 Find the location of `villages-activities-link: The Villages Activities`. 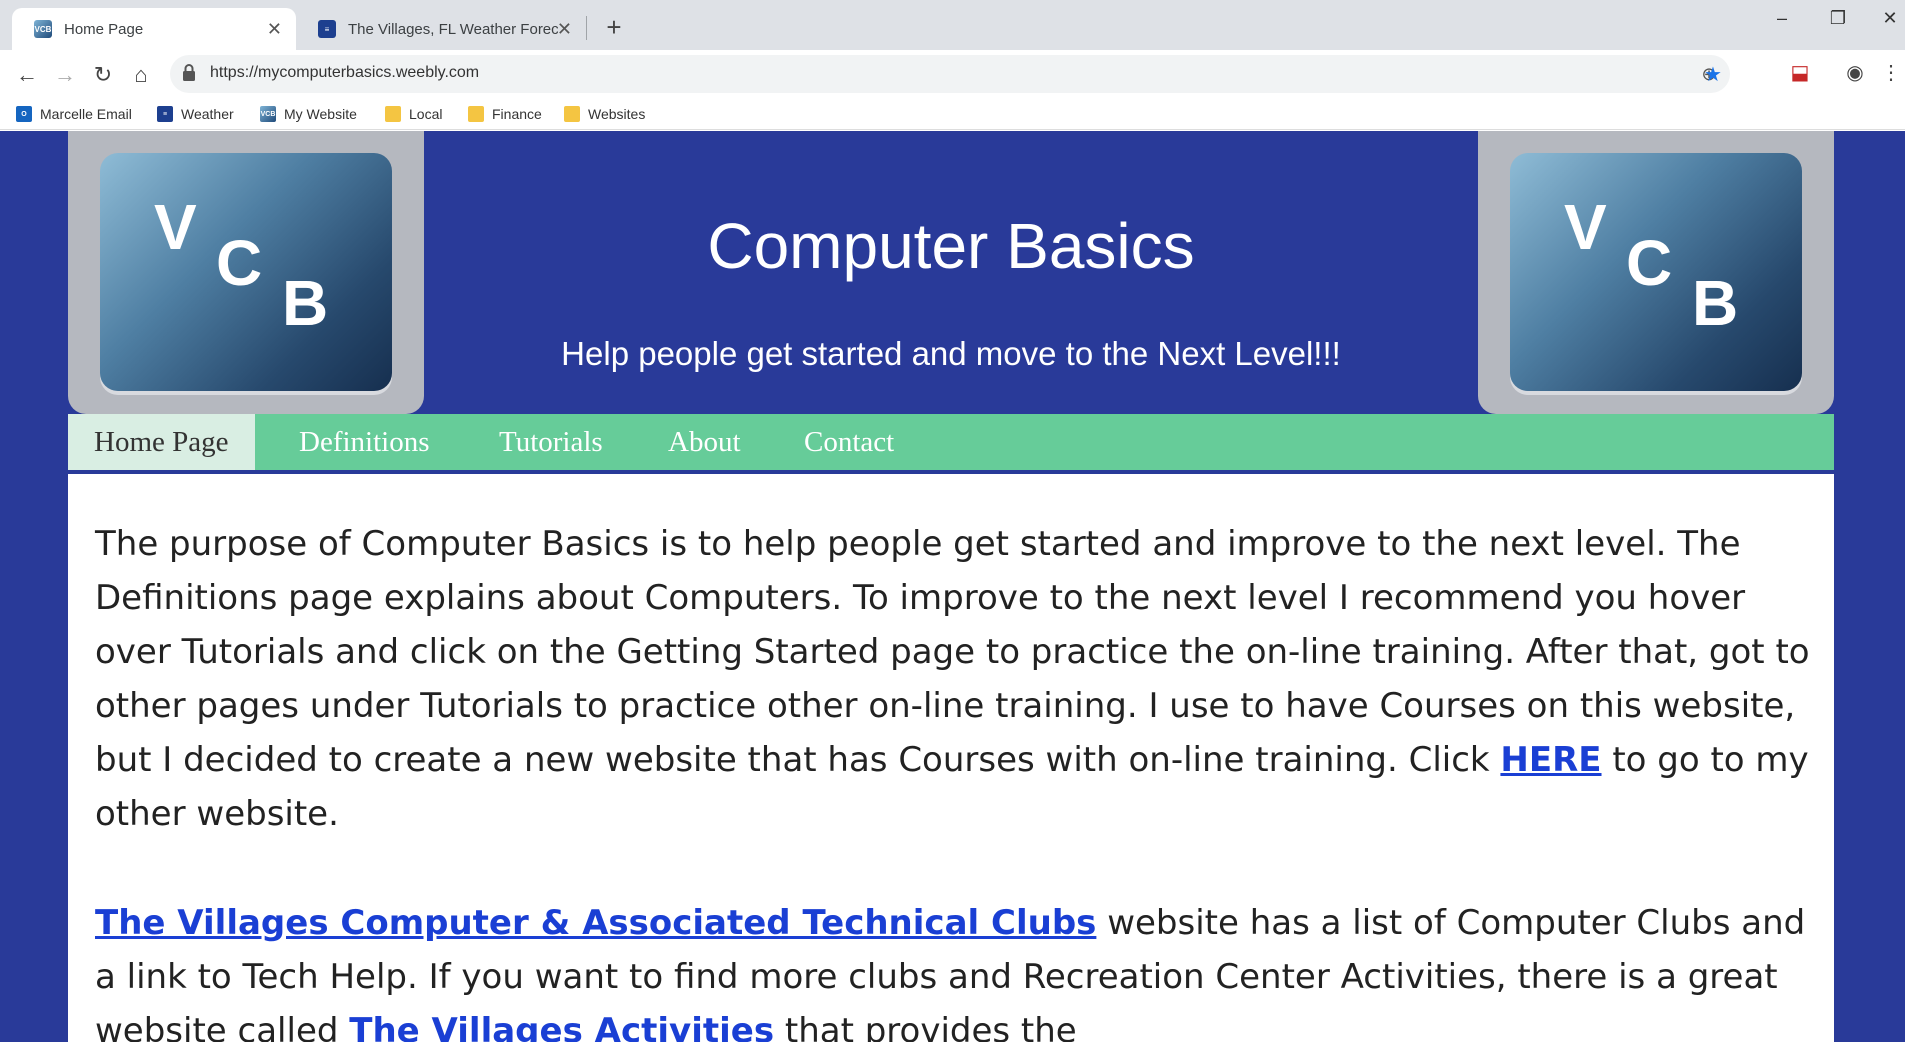

villages-activities-link: The Villages Activities is located at coordinates (561, 1026).